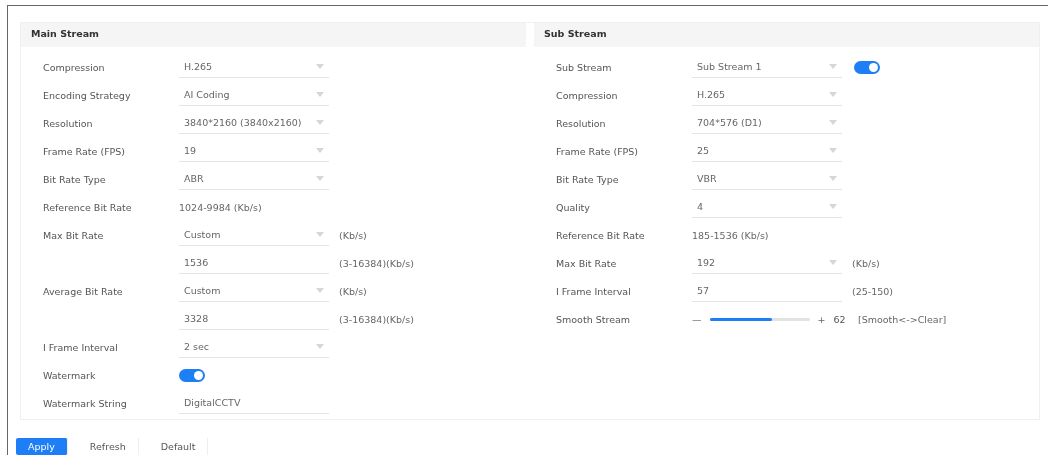 Image resolution: width=1048 pixels, height=455 pixels. I want to click on minus-button: —, so click(697, 319).